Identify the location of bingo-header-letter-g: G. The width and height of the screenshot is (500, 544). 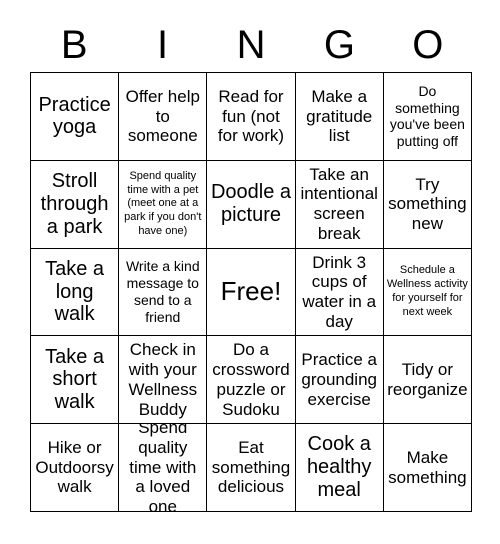
(339, 45).